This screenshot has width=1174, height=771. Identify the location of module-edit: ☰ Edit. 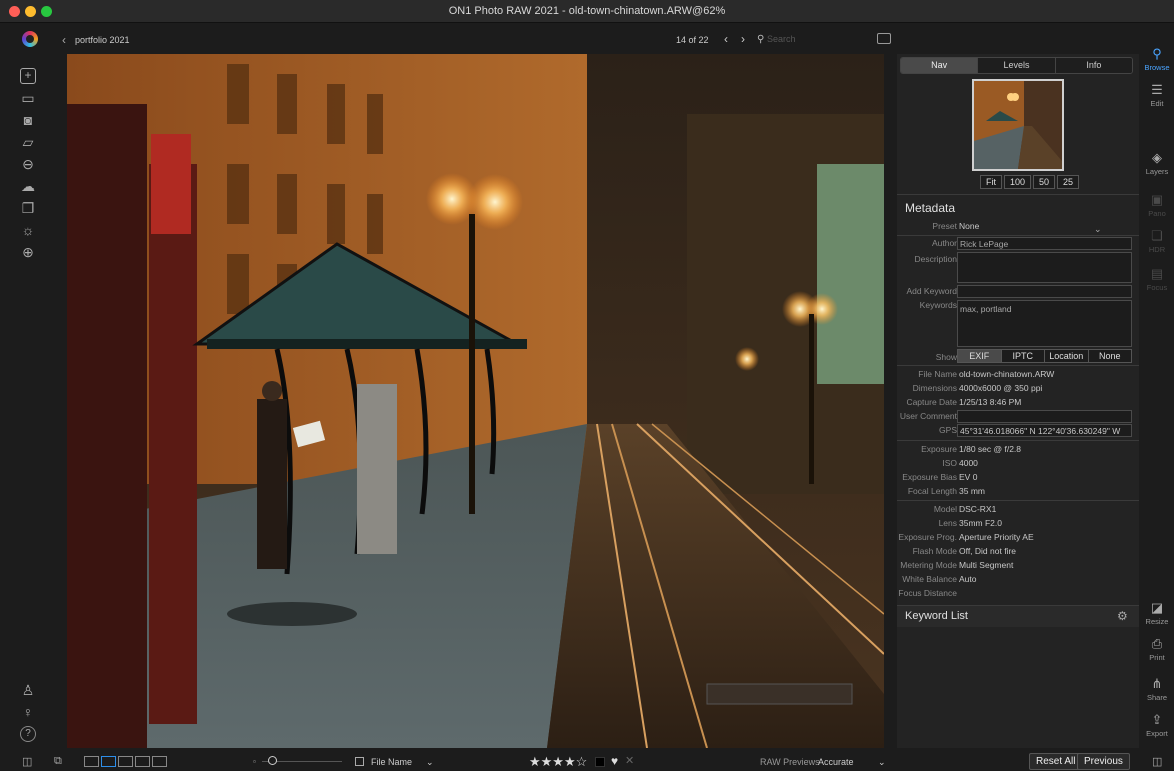
(1157, 95).